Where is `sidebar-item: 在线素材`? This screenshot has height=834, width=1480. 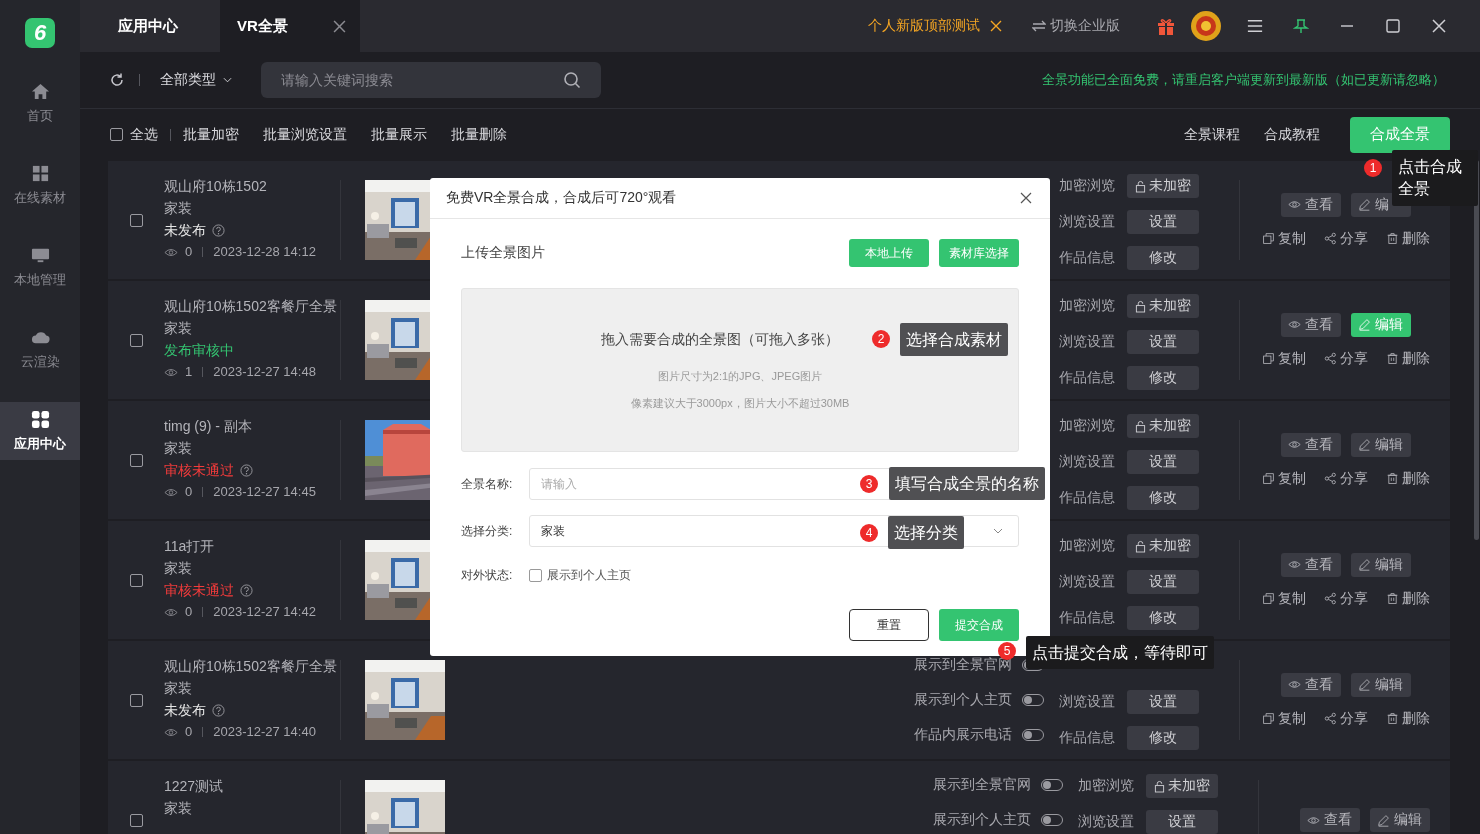
sidebar-item: 在线素材 is located at coordinates (40, 185).